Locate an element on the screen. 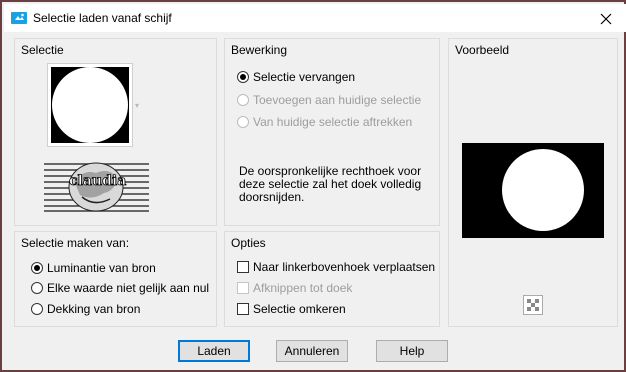 The width and height of the screenshot is (626, 372). checkerboard-icon is located at coordinates (533, 305).